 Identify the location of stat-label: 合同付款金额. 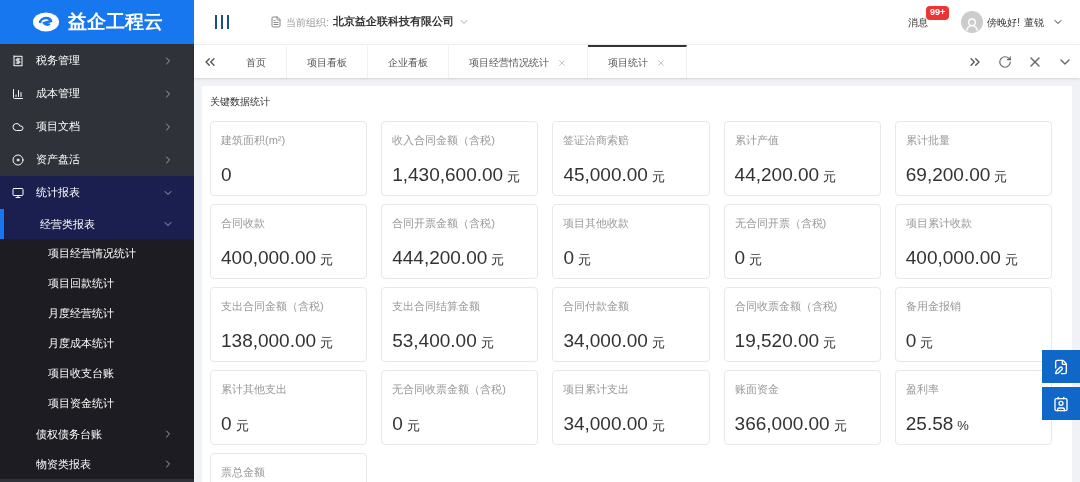
(597, 306).